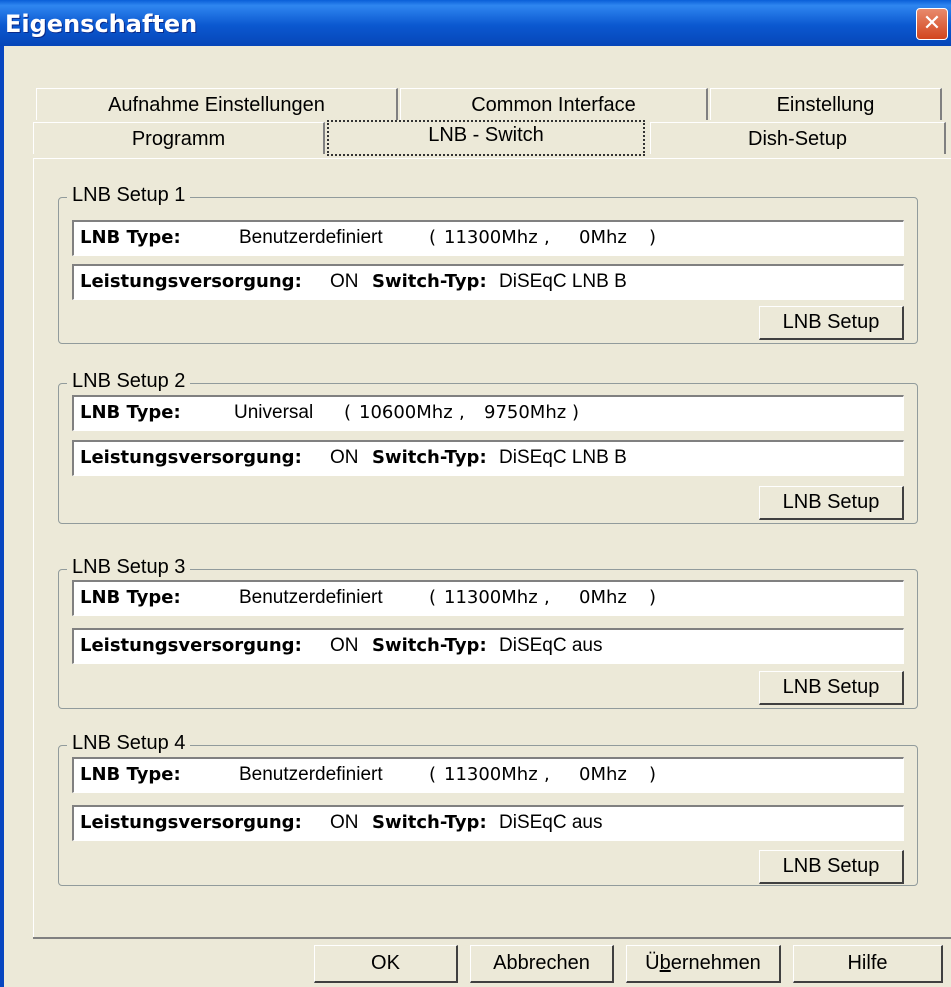  I want to click on panel-divider, so click(492, 938).